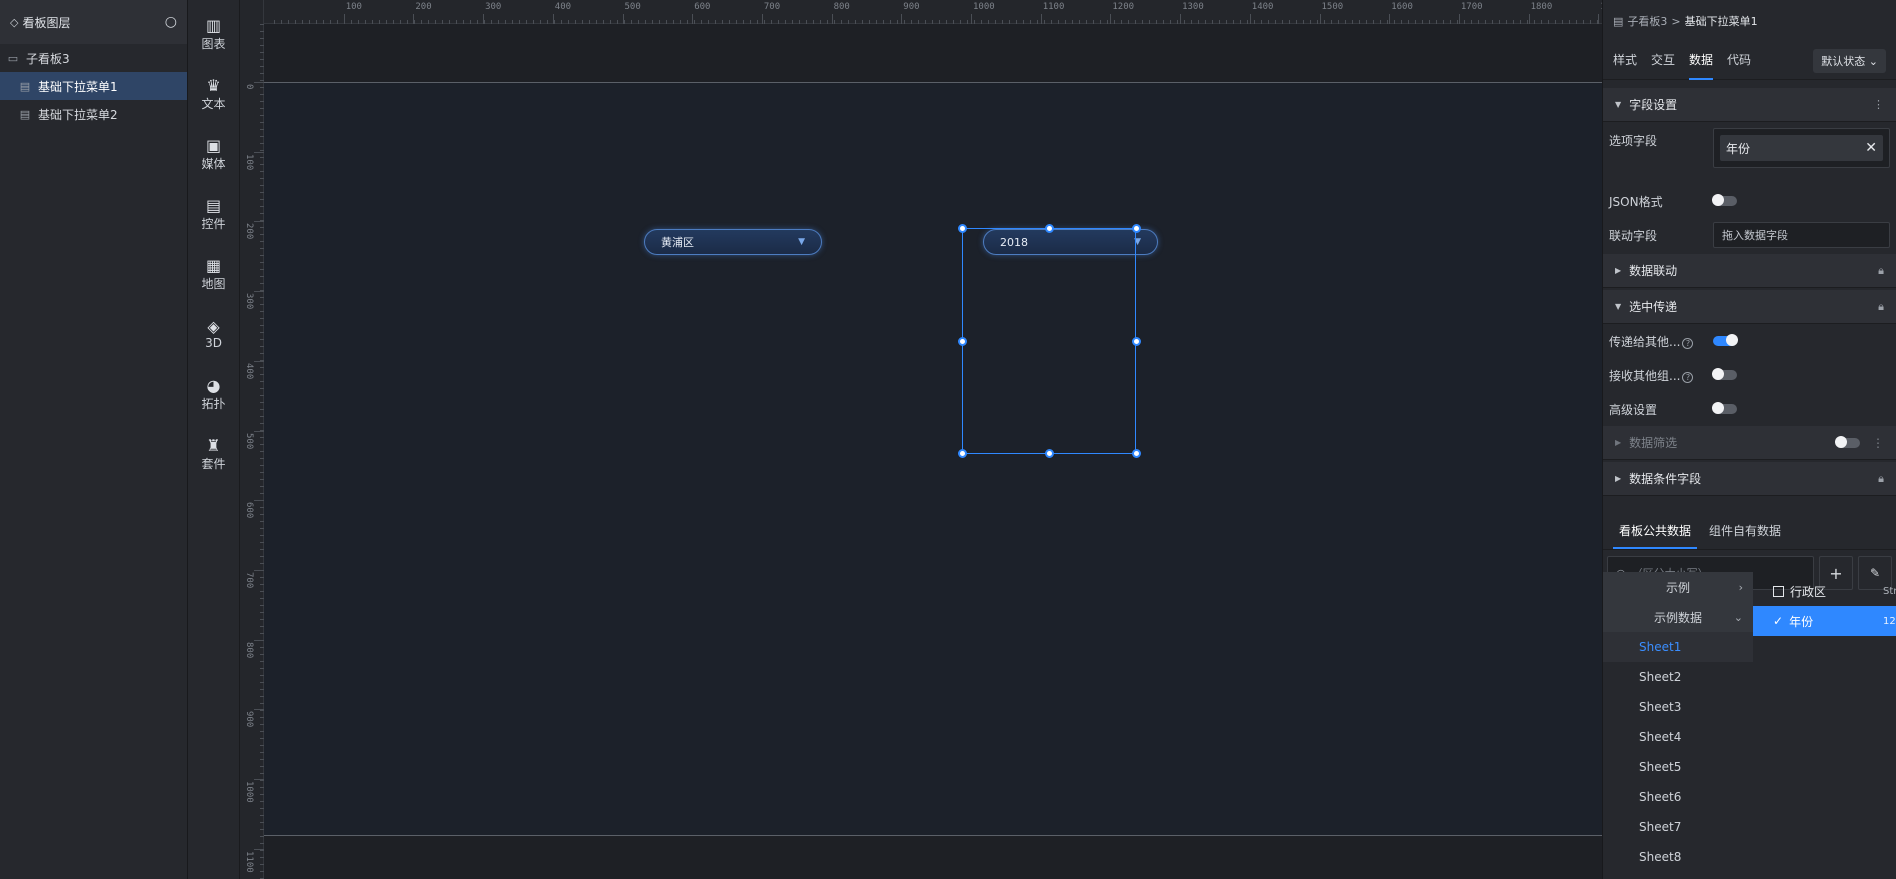 The image size is (1896, 879). I want to click on tree-sheet: Sheet2, so click(1678, 677).